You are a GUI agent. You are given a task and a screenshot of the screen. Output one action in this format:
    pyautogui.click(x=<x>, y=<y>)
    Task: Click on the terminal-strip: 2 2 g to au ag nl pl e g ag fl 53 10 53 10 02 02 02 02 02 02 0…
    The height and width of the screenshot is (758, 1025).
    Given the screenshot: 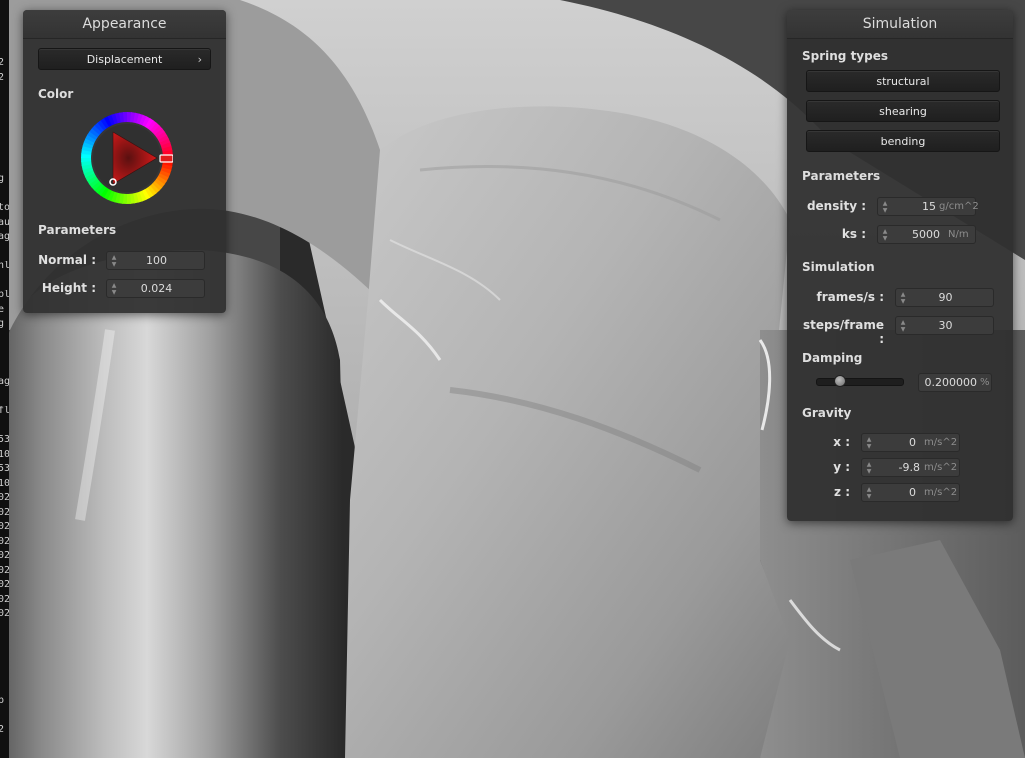 What is the action you would take?
    pyautogui.click(x=4, y=379)
    